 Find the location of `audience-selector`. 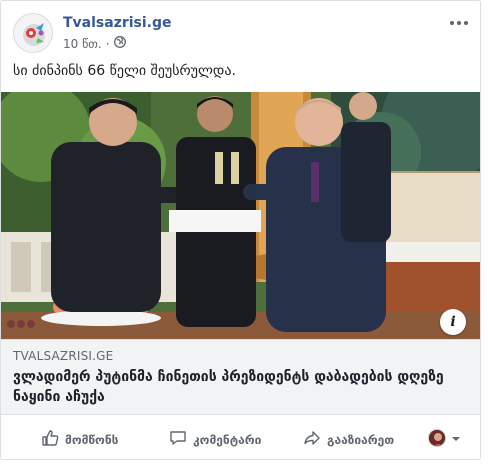

audience-selector is located at coordinates (444, 437).